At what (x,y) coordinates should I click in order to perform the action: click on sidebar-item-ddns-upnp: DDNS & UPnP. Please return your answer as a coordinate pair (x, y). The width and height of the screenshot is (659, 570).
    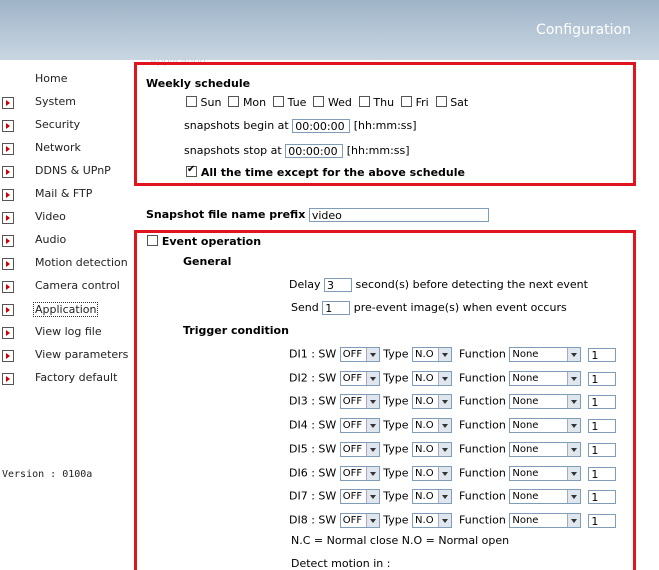
    Looking at the image, I should click on (66, 172).